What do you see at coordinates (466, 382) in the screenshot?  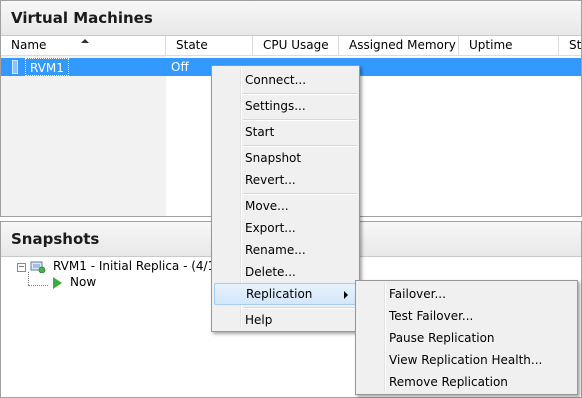 I see `submenu-item-remove-replication: Remove Replication` at bounding box center [466, 382].